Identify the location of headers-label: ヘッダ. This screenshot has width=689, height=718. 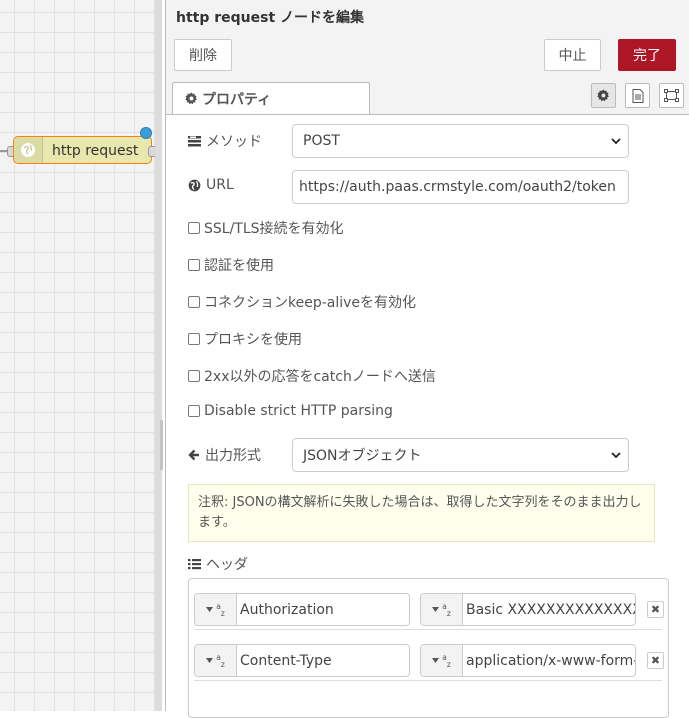
(218, 564).